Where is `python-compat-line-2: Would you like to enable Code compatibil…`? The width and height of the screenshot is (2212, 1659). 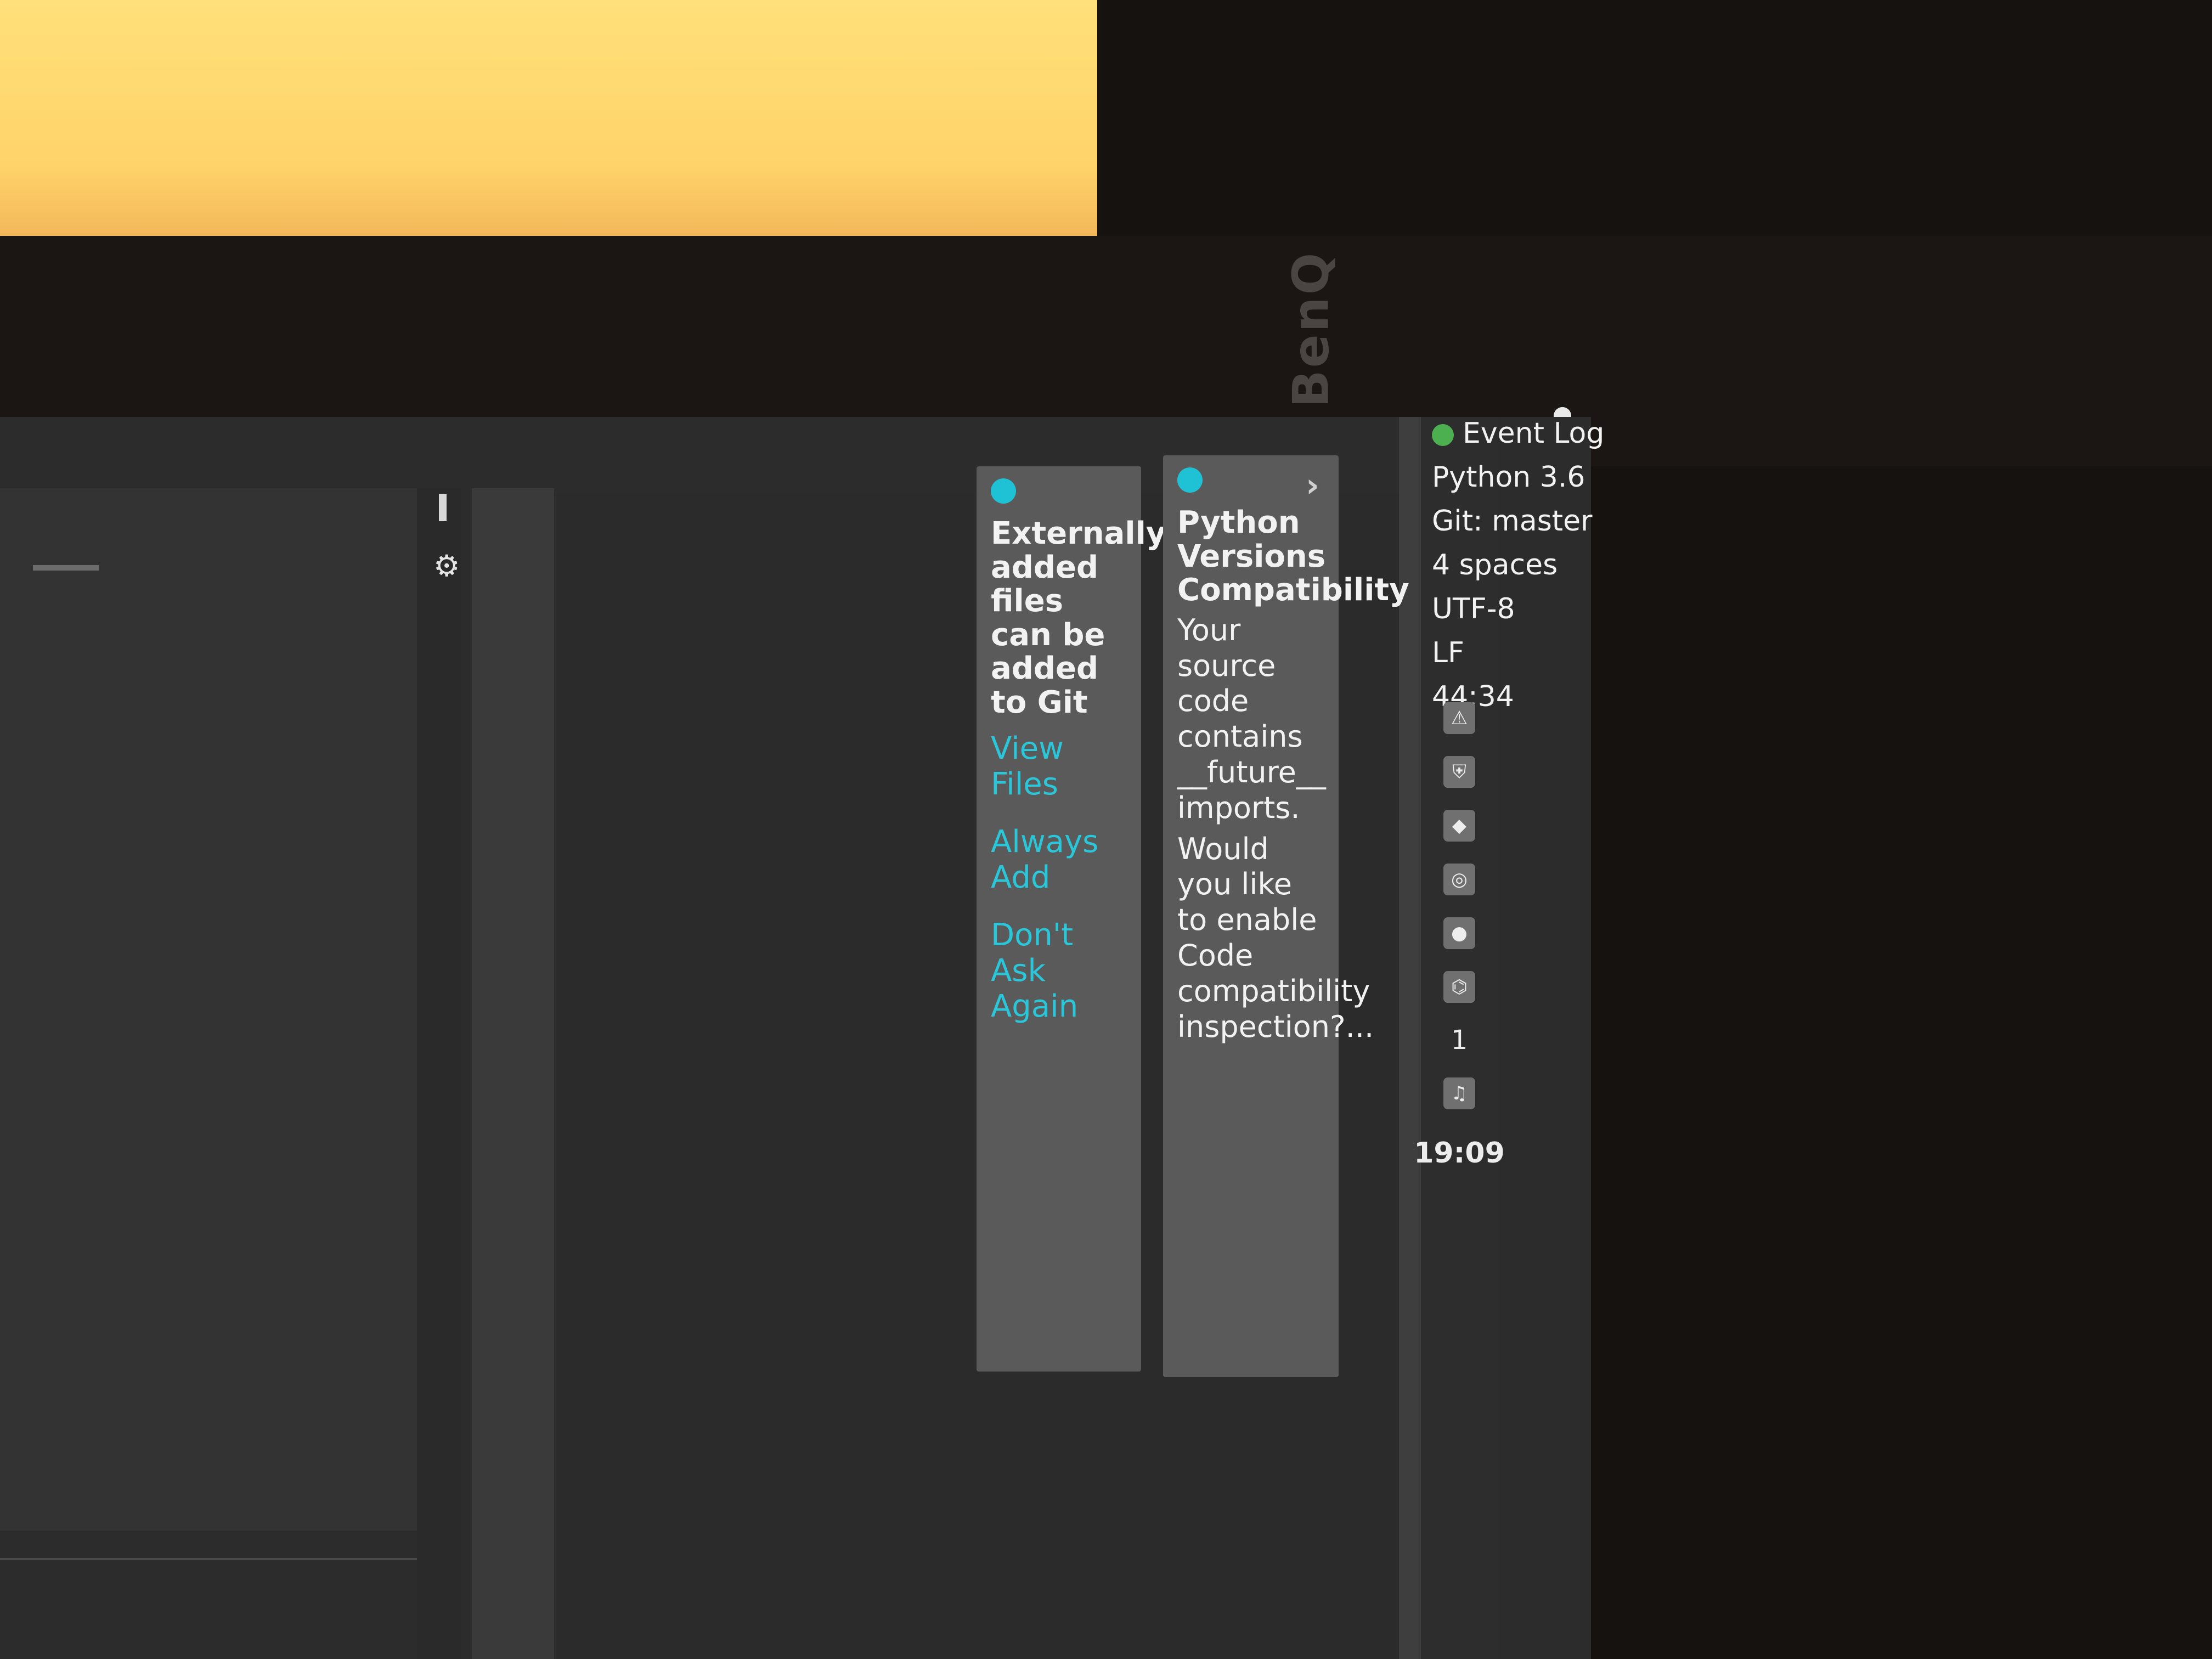 python-compat-line-2: Would you like to enable Code compatibil… is located at coordinates (1276, 938).